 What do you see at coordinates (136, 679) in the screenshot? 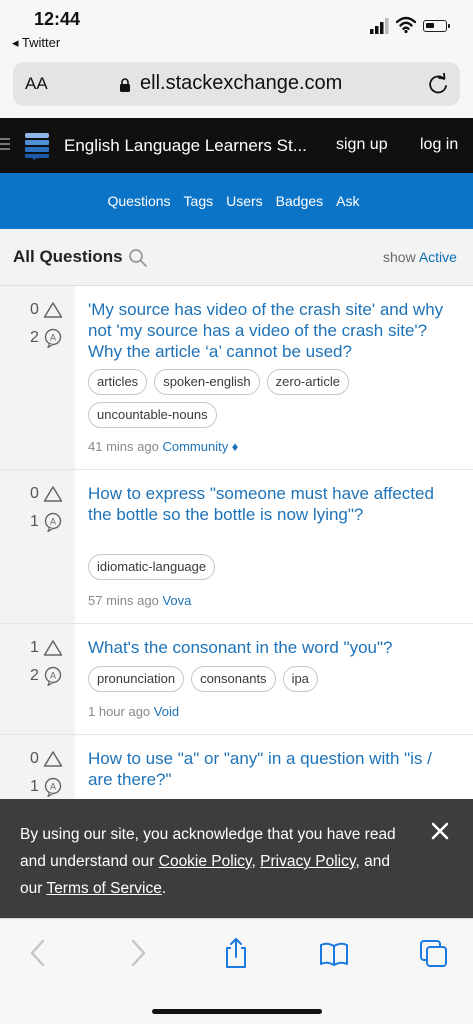
I see `tag-pronunciation: pronunciation` at bounding box center [136, 679].